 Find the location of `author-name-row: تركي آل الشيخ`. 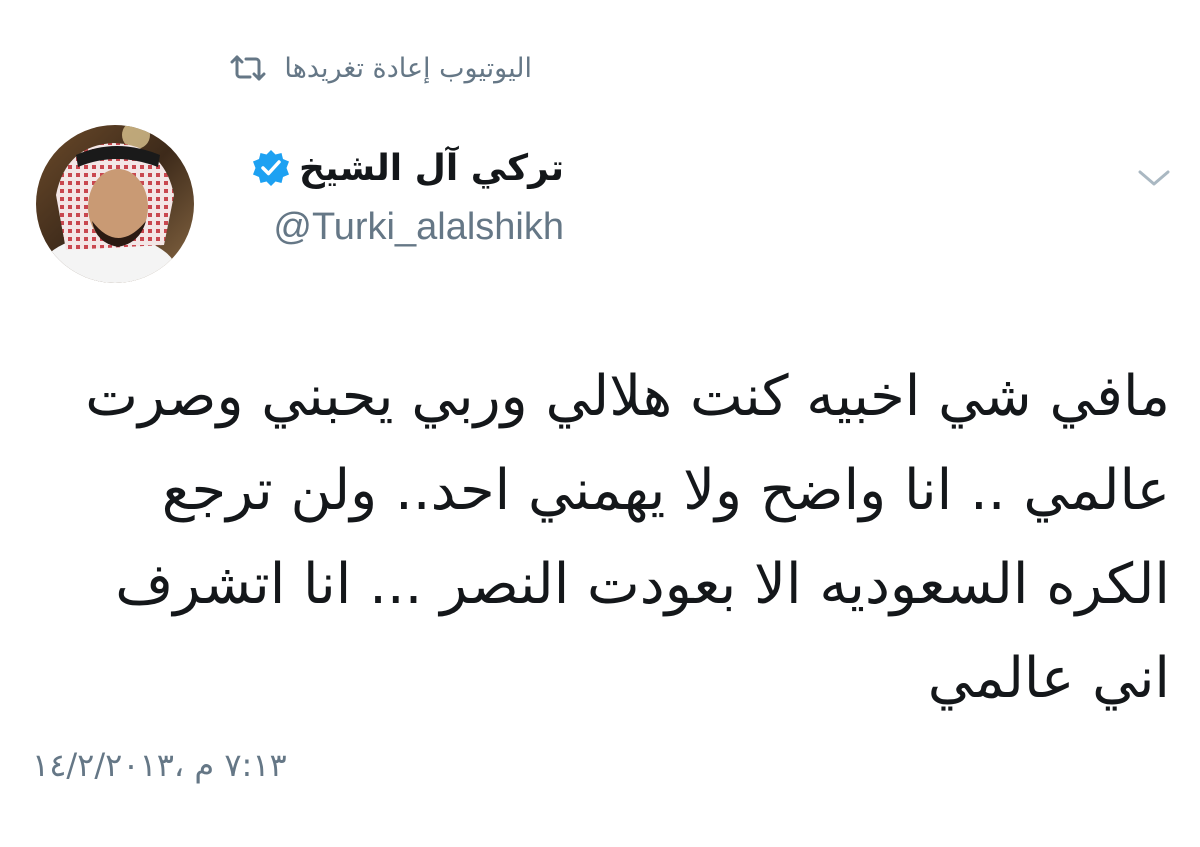

author-name-row: تركي آل الشيخ is located at coordinates (407, 168).